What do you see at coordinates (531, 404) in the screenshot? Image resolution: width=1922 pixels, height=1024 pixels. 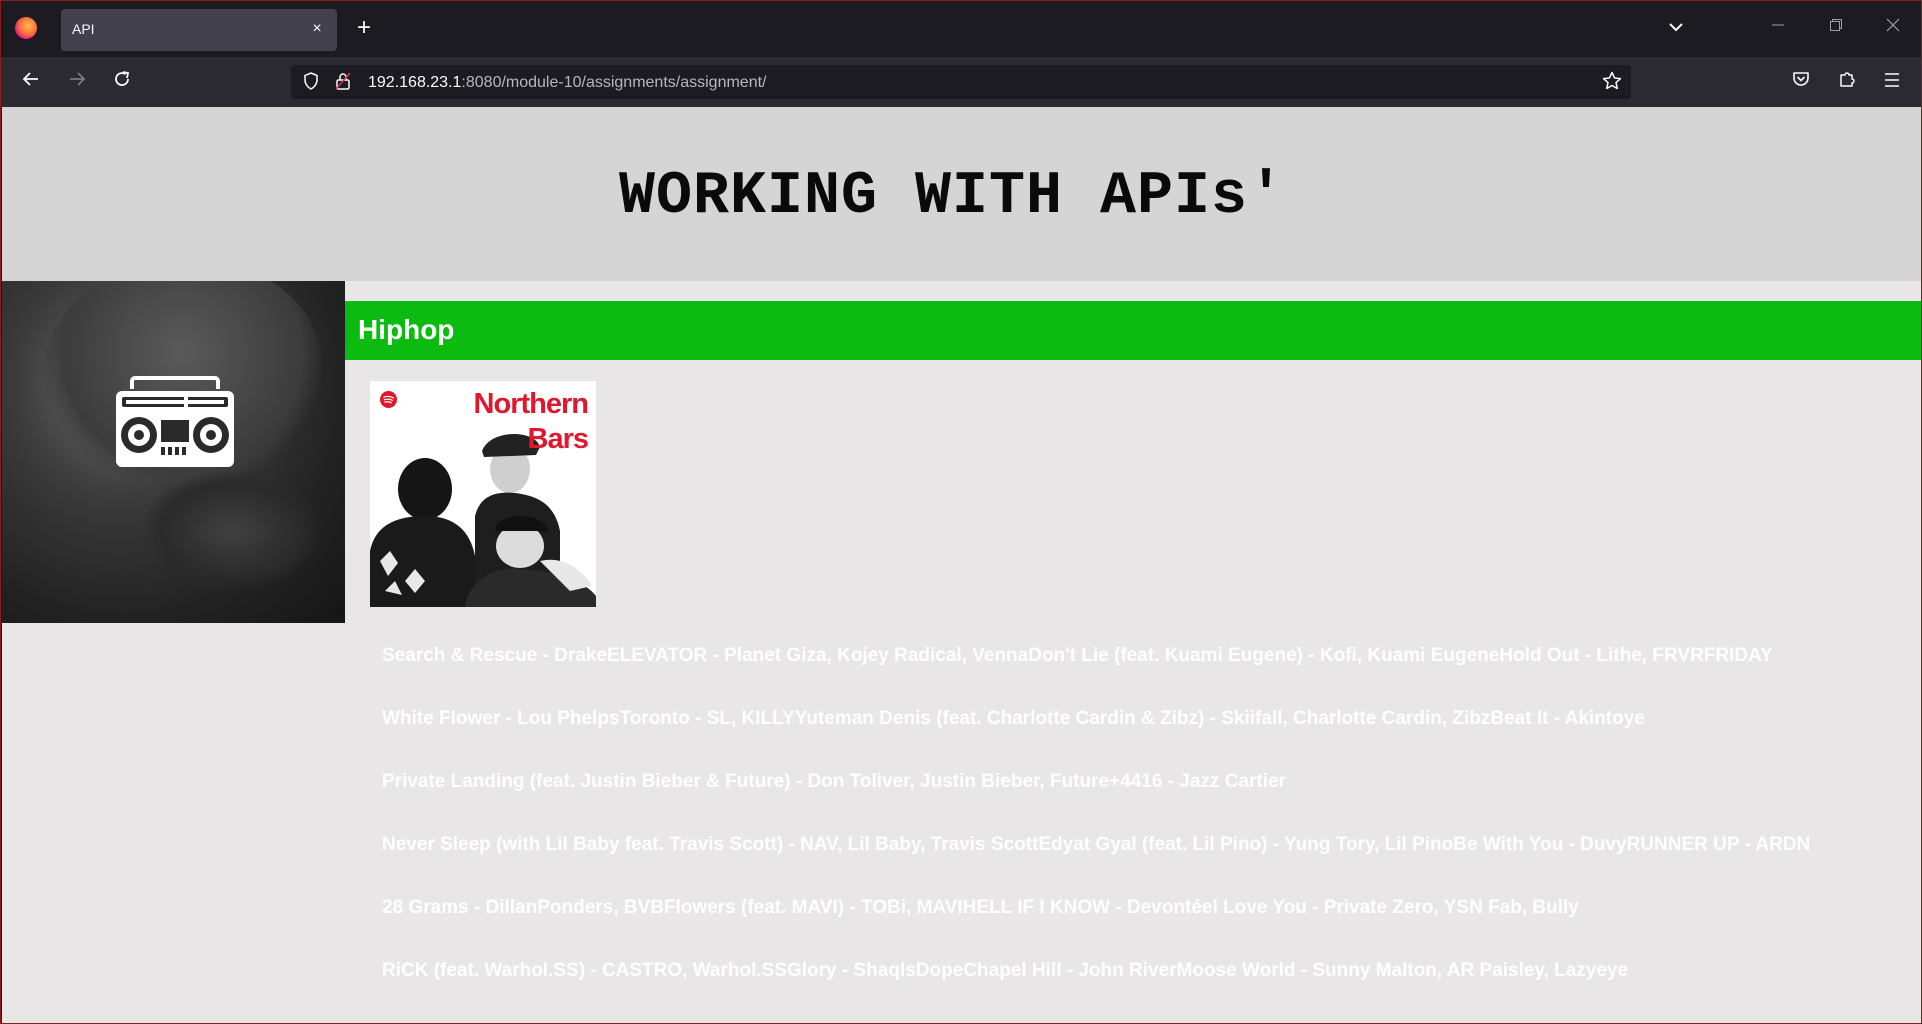 I see `cover-title-line1: Northern` at bounding box center [531, 404].